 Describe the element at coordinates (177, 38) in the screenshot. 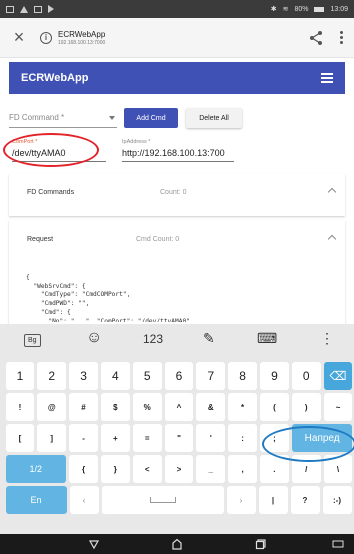

I see `browser-toolbar: × i ECRWebApp 192.168.100.13:7000` at that location.